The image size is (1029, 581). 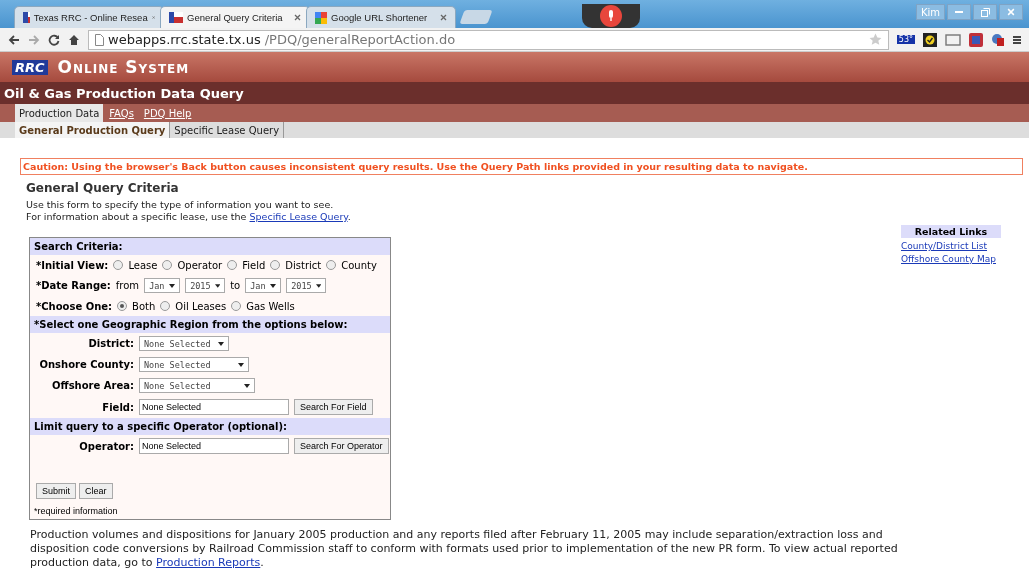 I want to click on radio-label: Gas Wells, so click(x=270, y=306).